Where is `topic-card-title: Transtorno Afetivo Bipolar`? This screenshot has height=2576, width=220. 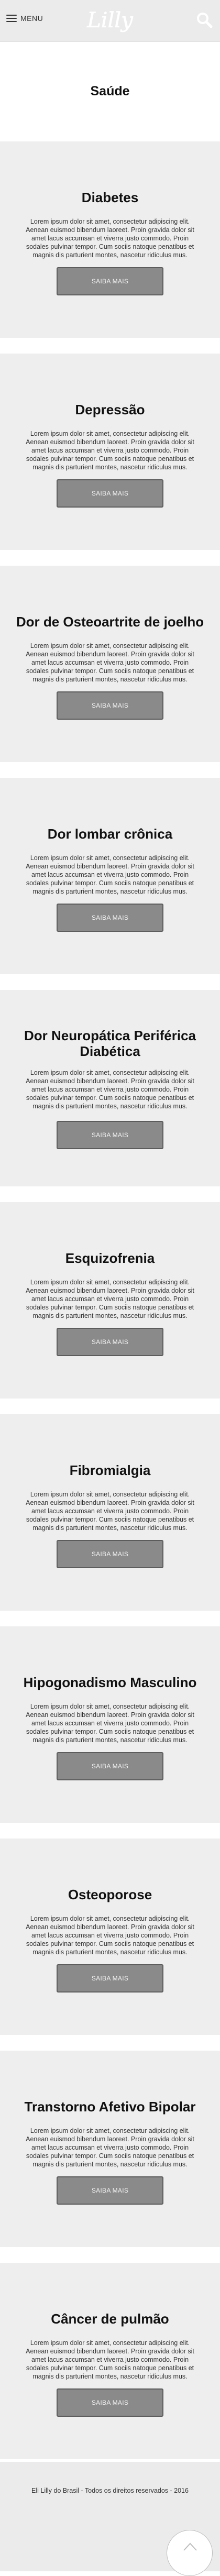
topic-card-title: Transtorno Afetivo Bipolar is located at coordinates (110, 2107).